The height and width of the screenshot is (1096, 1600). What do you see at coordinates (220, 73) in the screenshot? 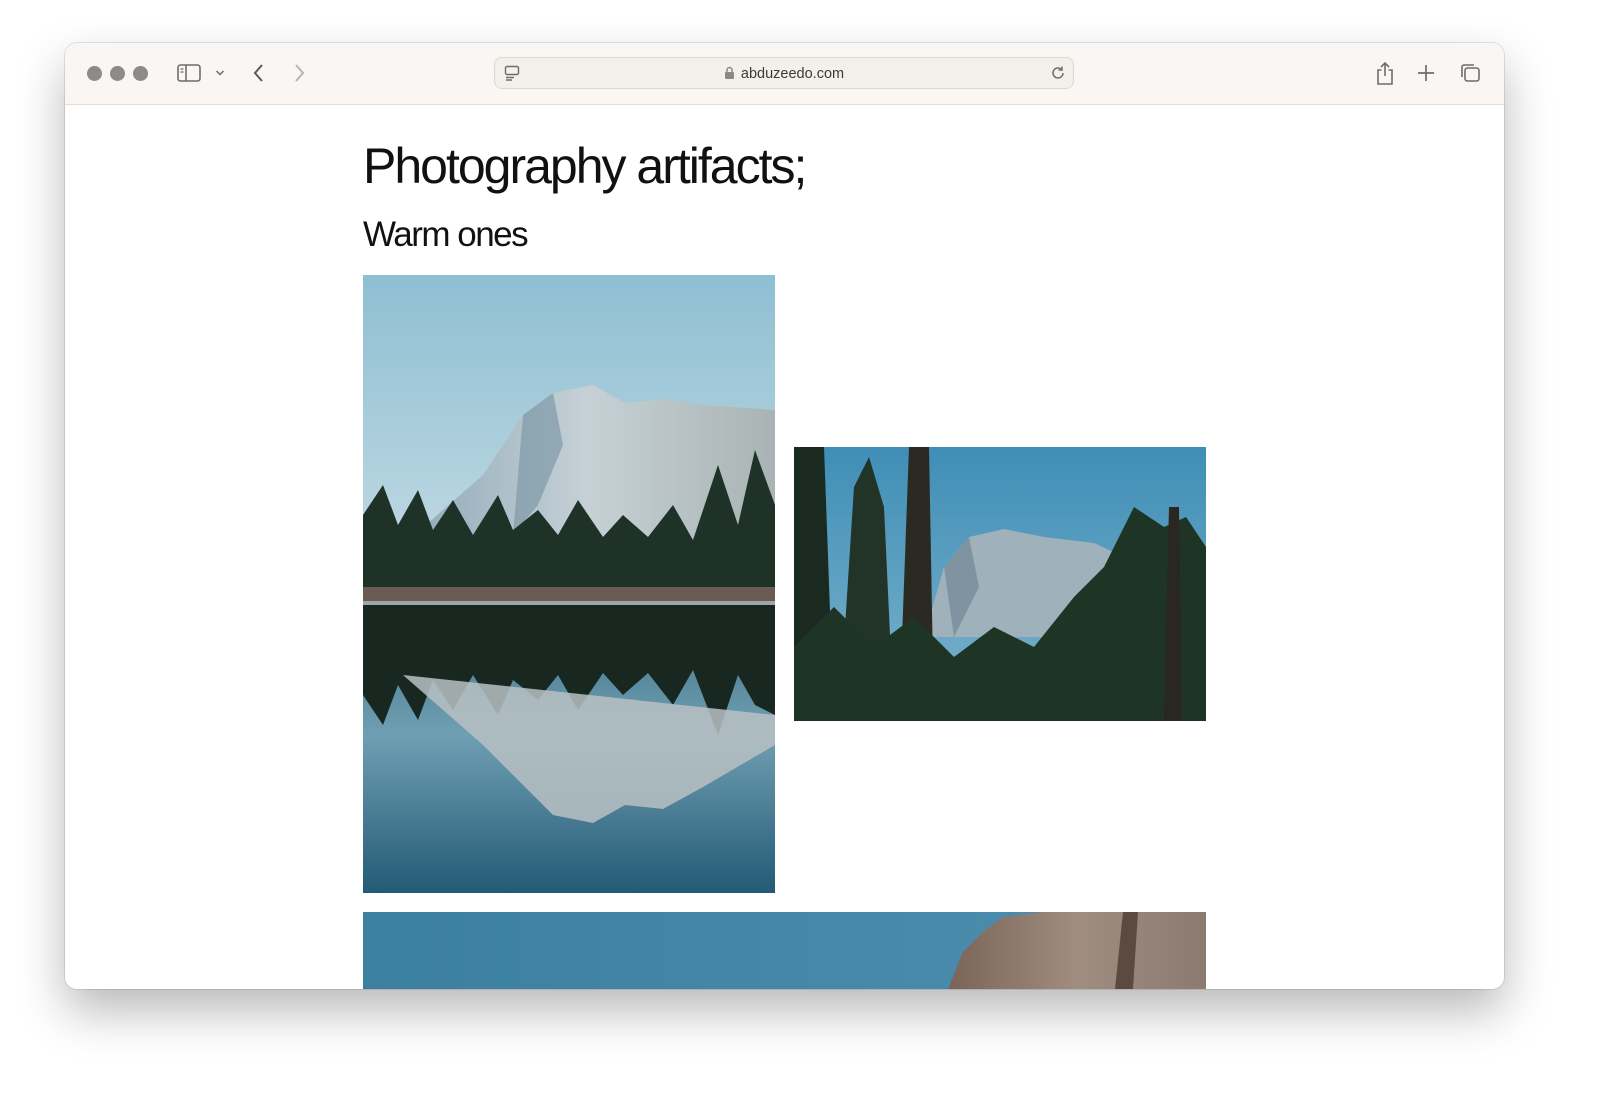
I see `chevron-down-icon` at bounding box center [220, 73].